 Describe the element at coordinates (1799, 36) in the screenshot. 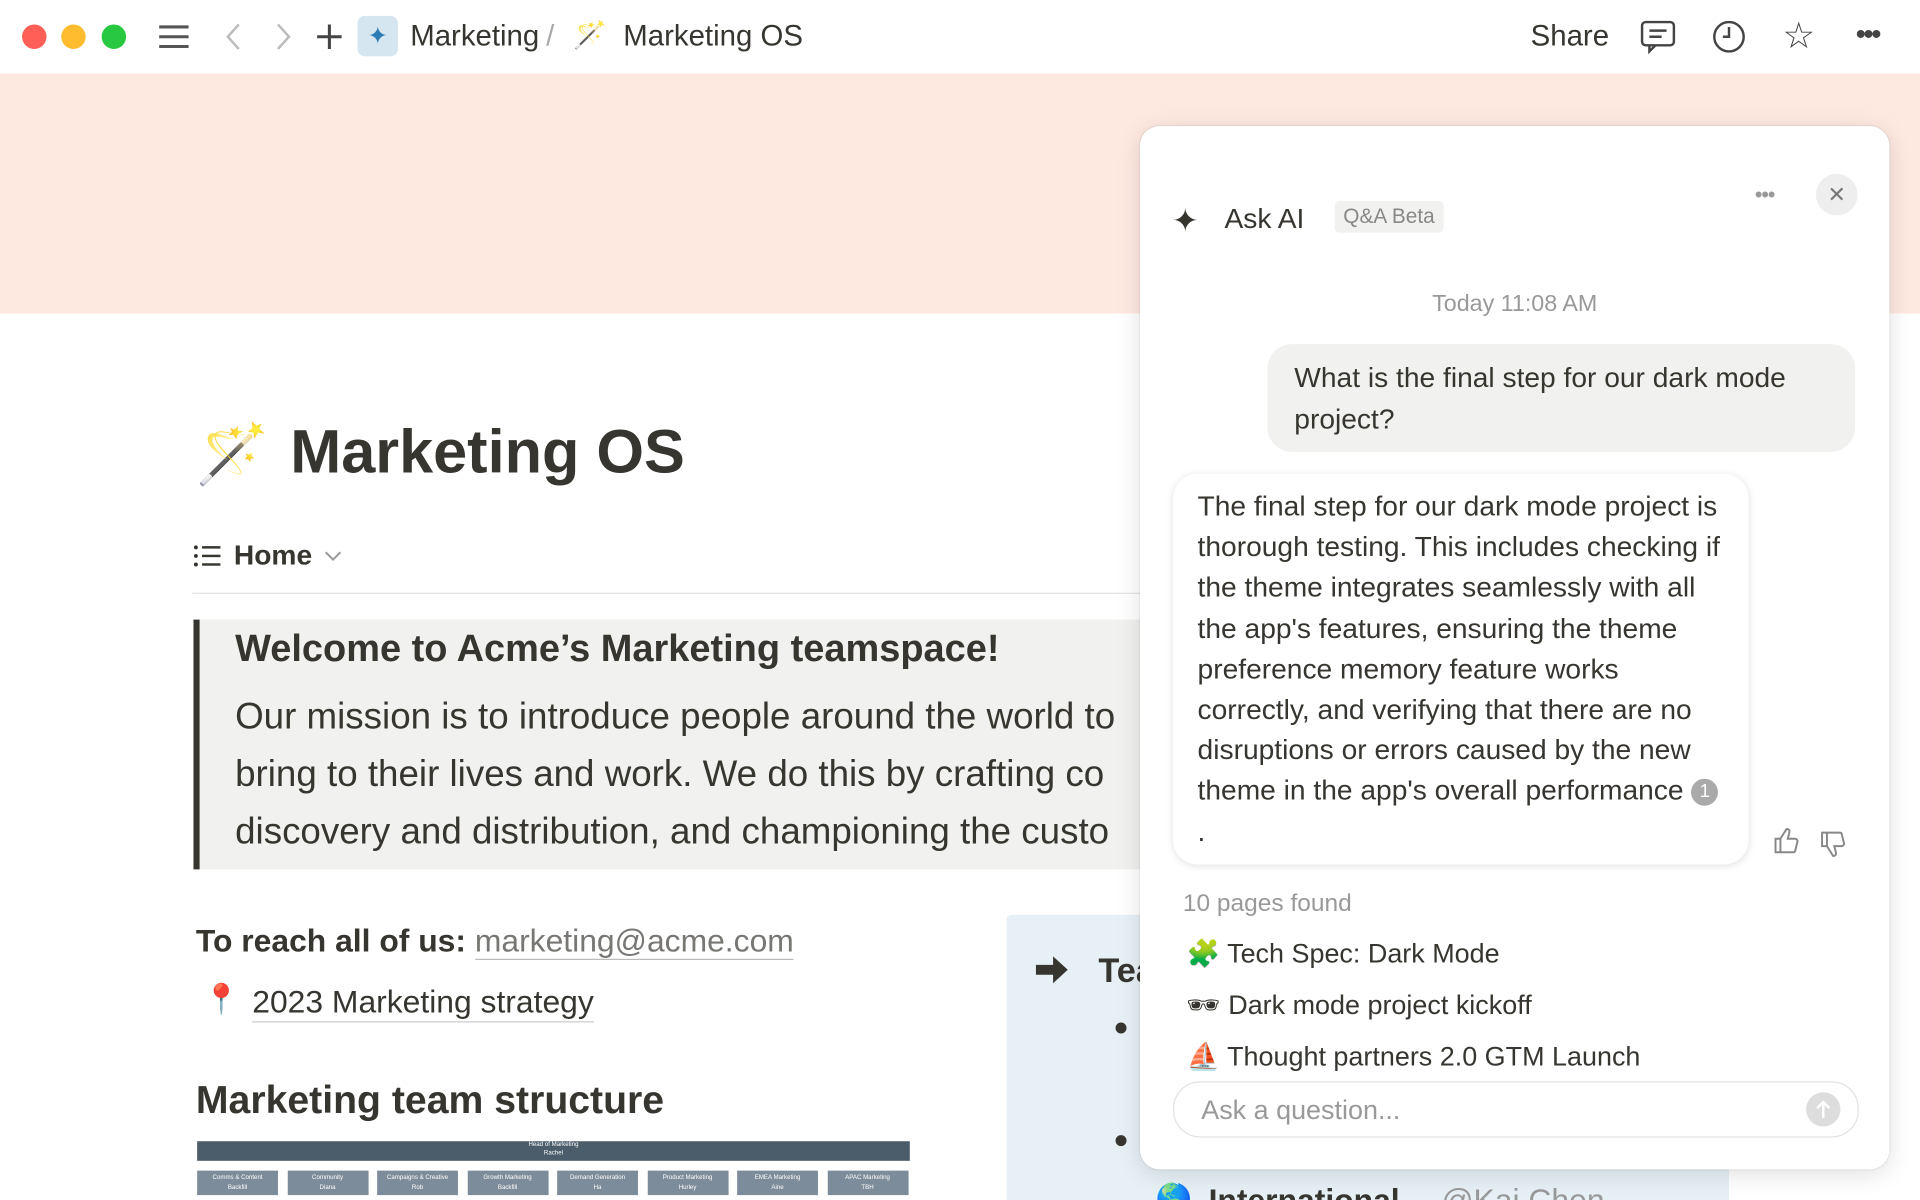

I see `favorite-star-icon: ☆` at that location.